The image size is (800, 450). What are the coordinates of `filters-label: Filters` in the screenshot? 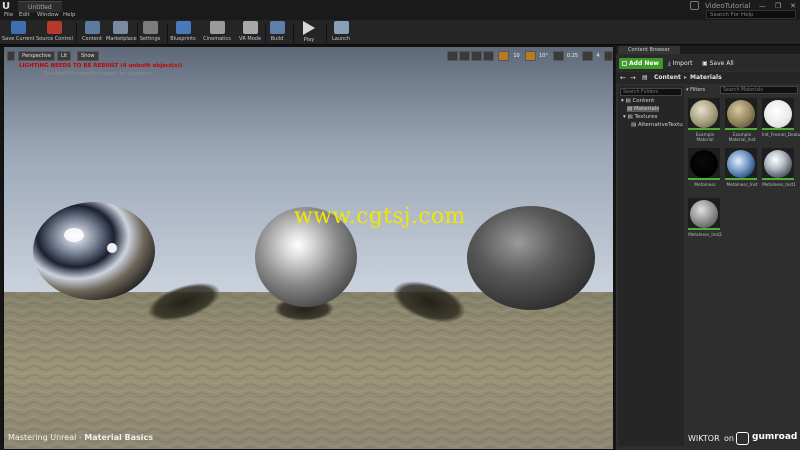 It's located at (698, 90).